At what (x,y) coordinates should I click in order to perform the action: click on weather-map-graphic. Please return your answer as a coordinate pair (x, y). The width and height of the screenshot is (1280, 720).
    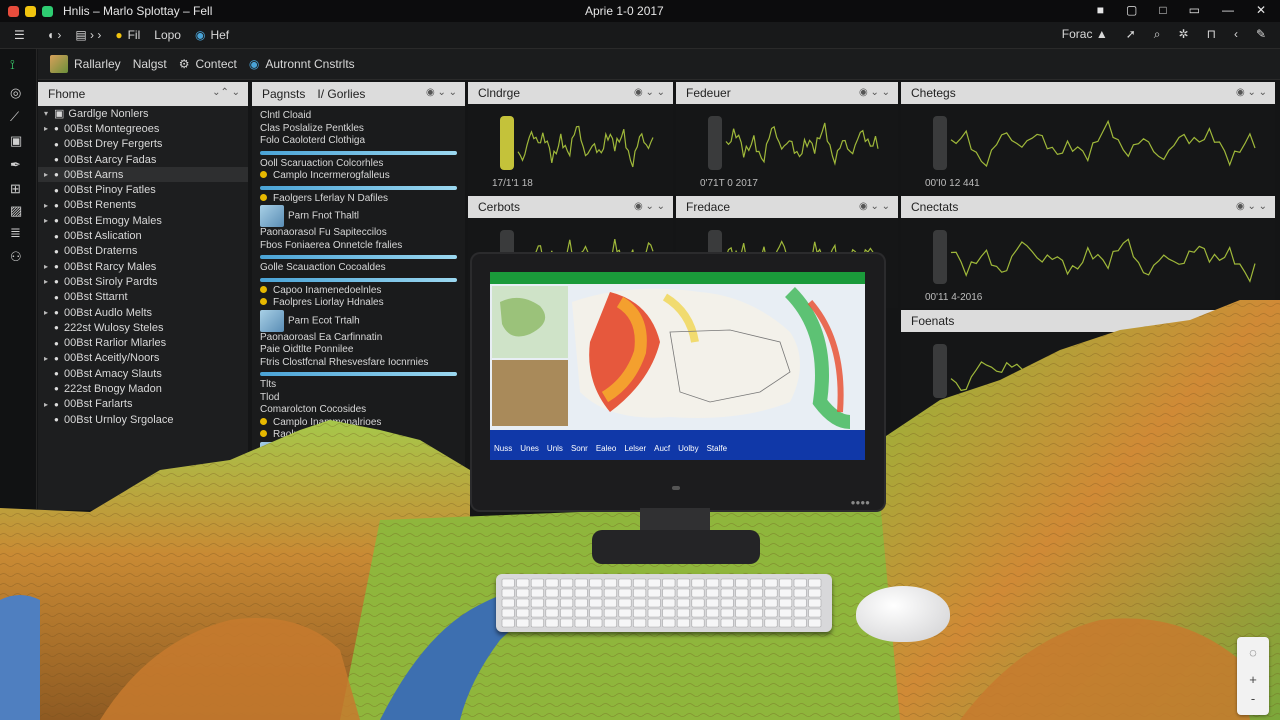
    Looking at the image, I should click on (677, 366).